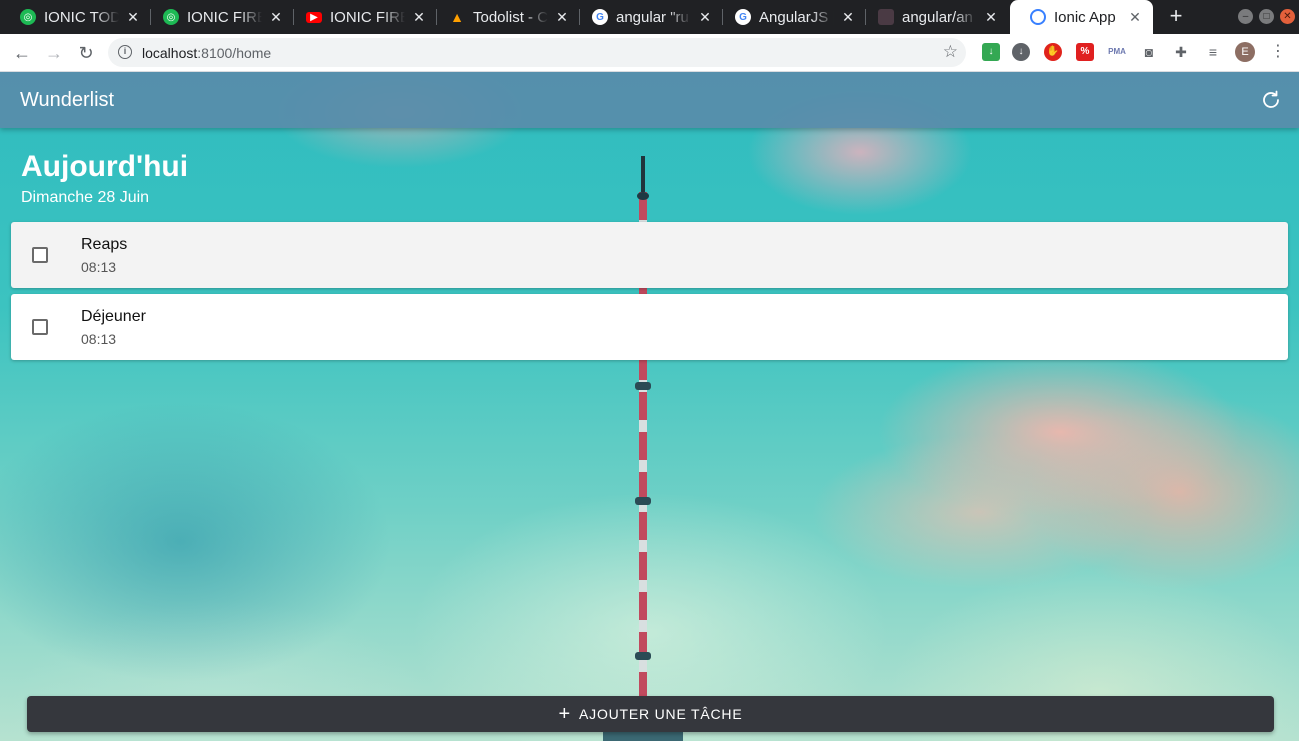 This screenshot has height=741, width=1299. Describe the element at coordinates (113, 316) in the screenshot. I see `task-name: Déjeuner` at that location.